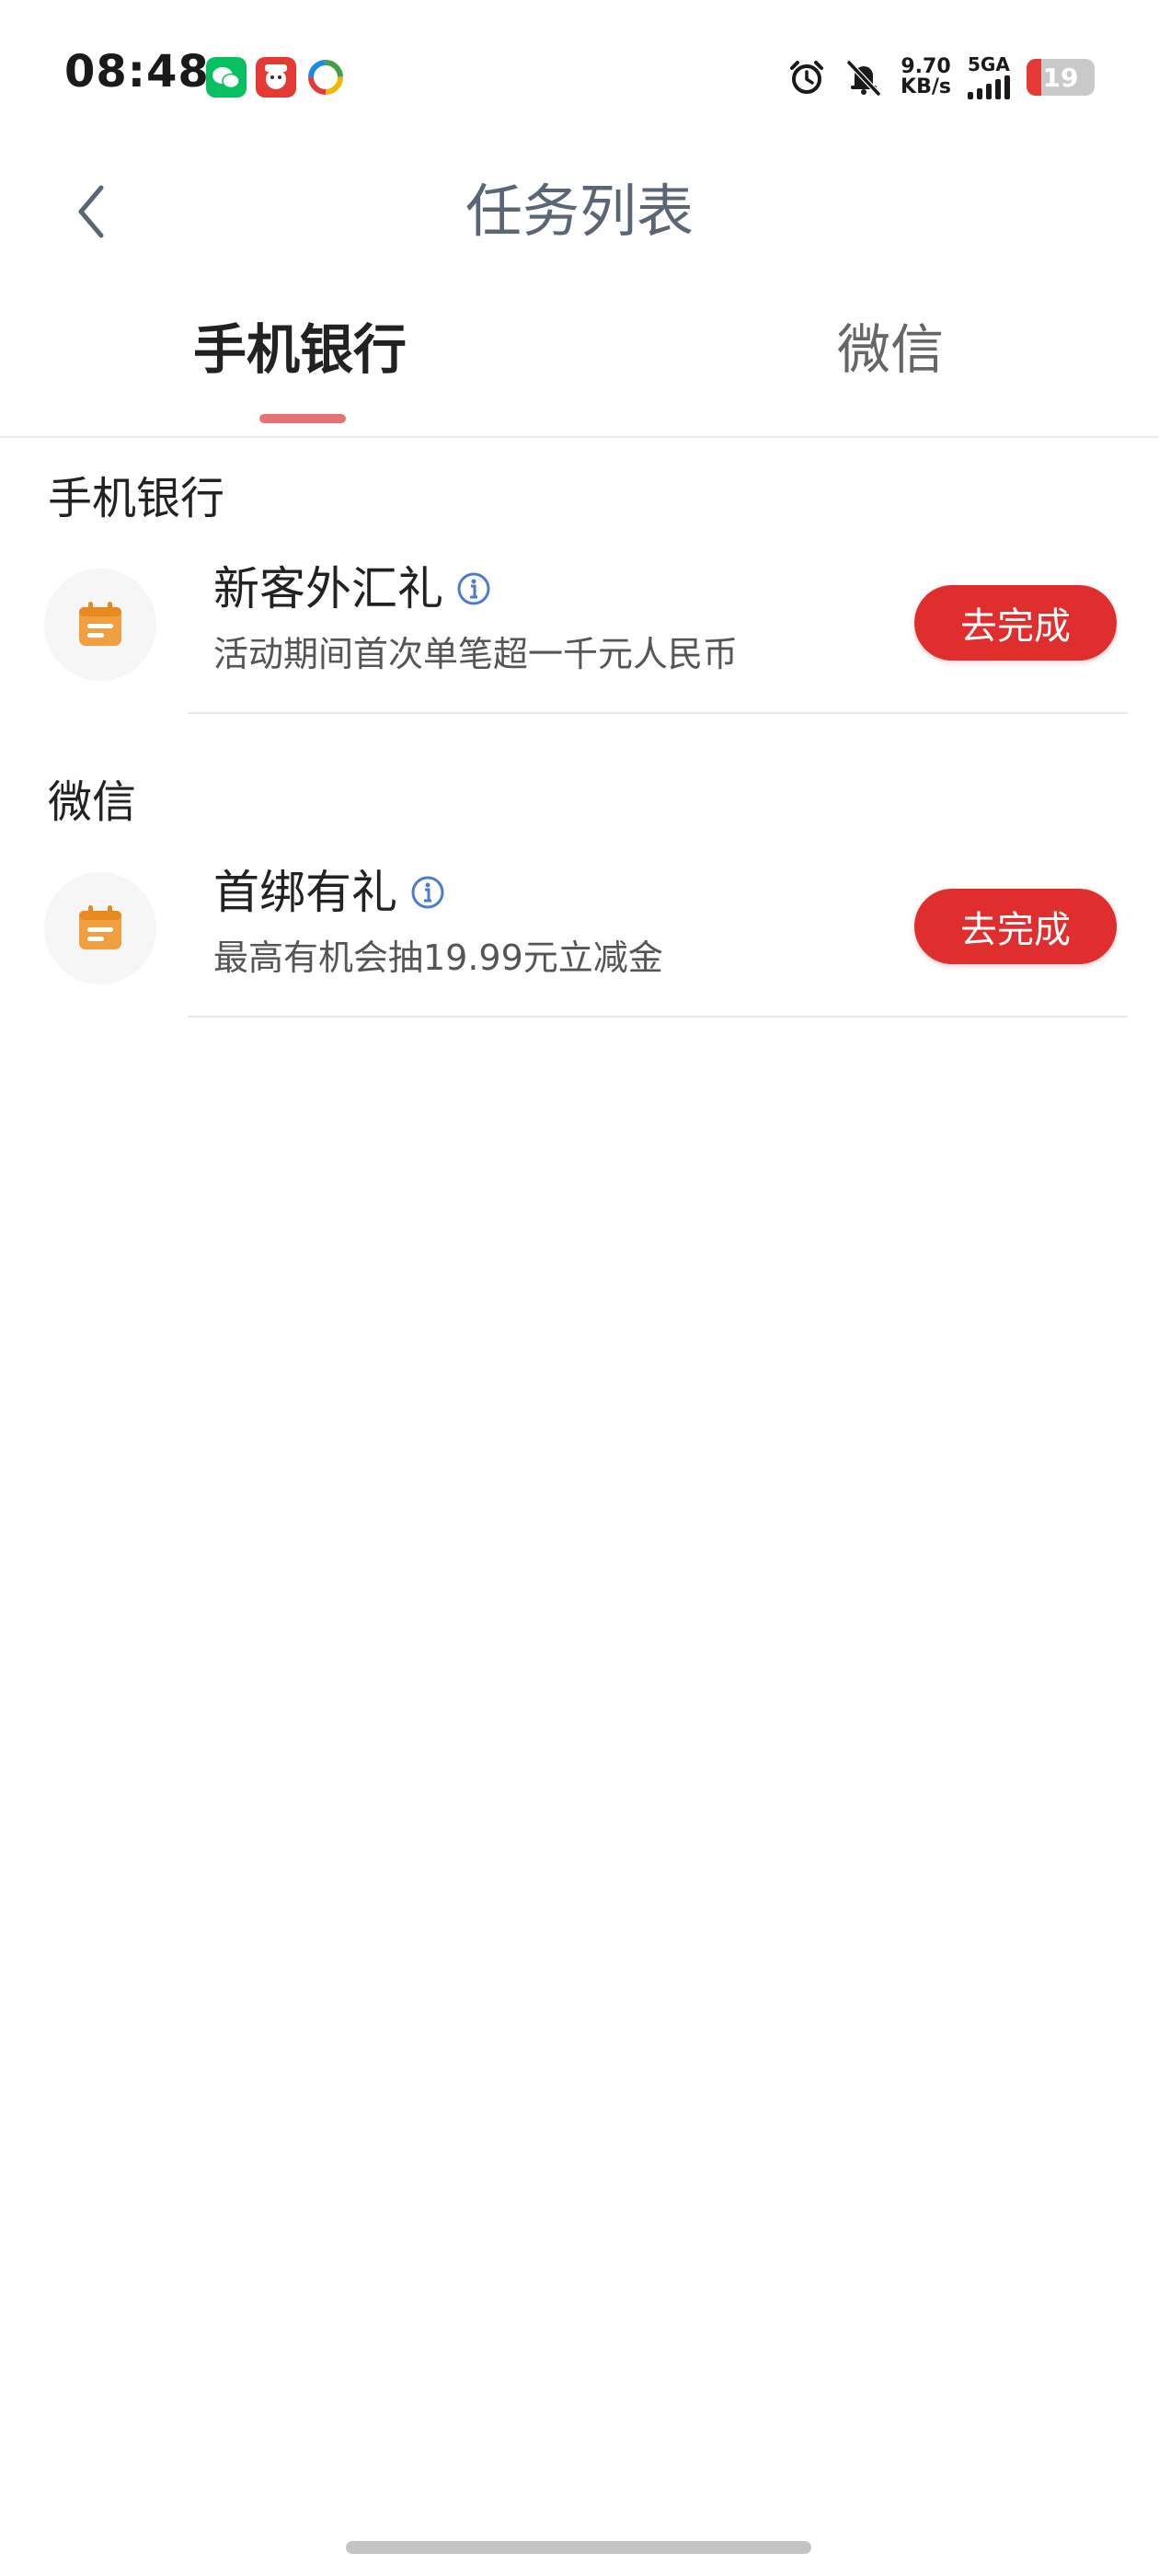 The image size is (1159, 2576). Describe the element at coordinates (579, 366) in the screenshot. I see `tab-bar: 手机银行 微信` at that location.